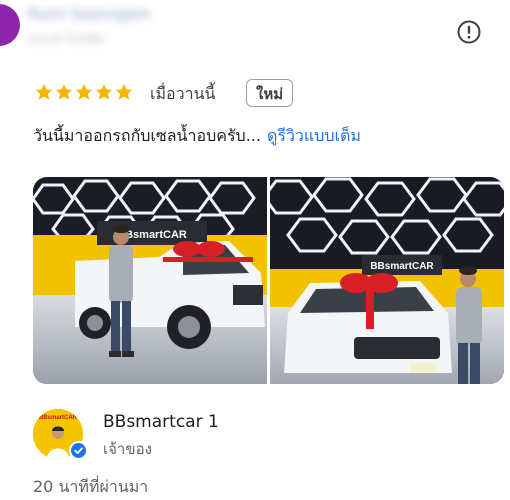 Image resolution: width=510 pixels, height=500 pixels. I want to click on read-full-review-link: ดูรีวิวแบบเต็ม, so click(314, 135).